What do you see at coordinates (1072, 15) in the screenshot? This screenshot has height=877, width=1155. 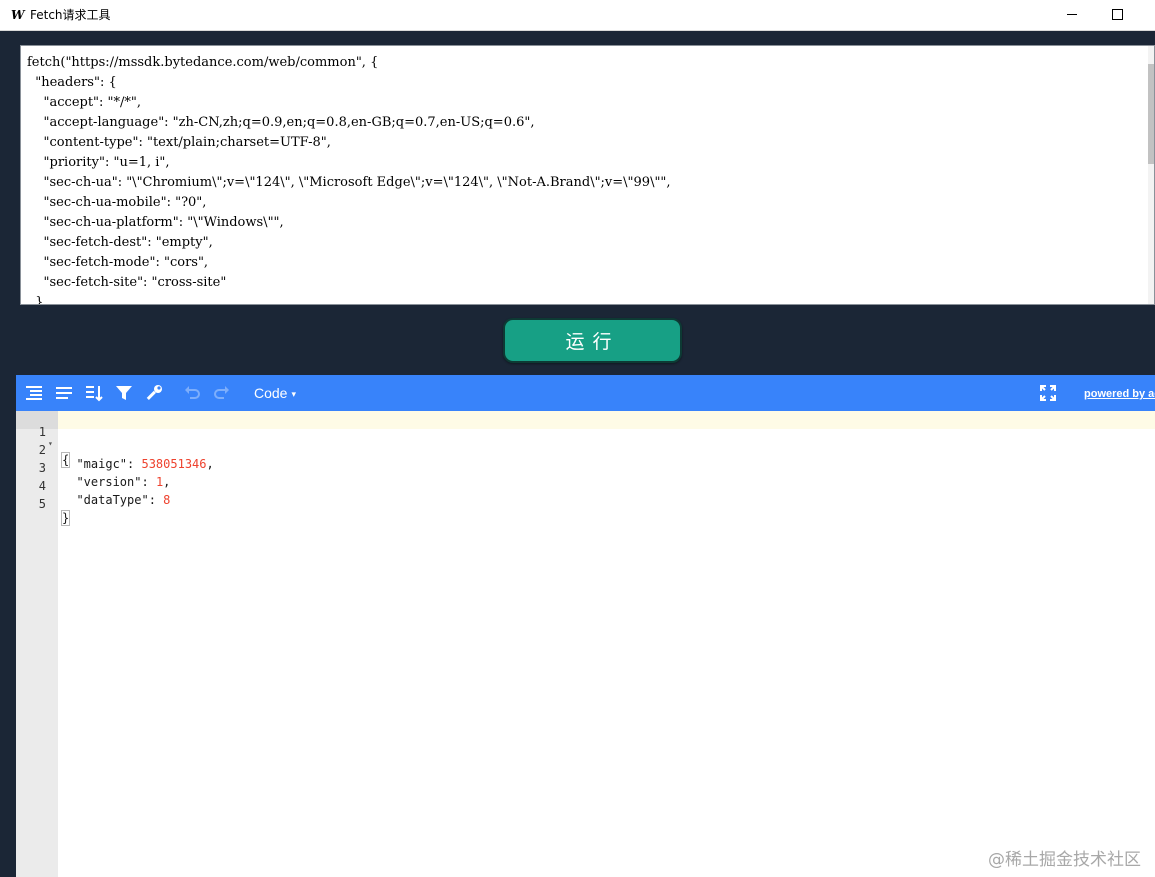 I see `minimize-button` at bounding box center [1072, 15].